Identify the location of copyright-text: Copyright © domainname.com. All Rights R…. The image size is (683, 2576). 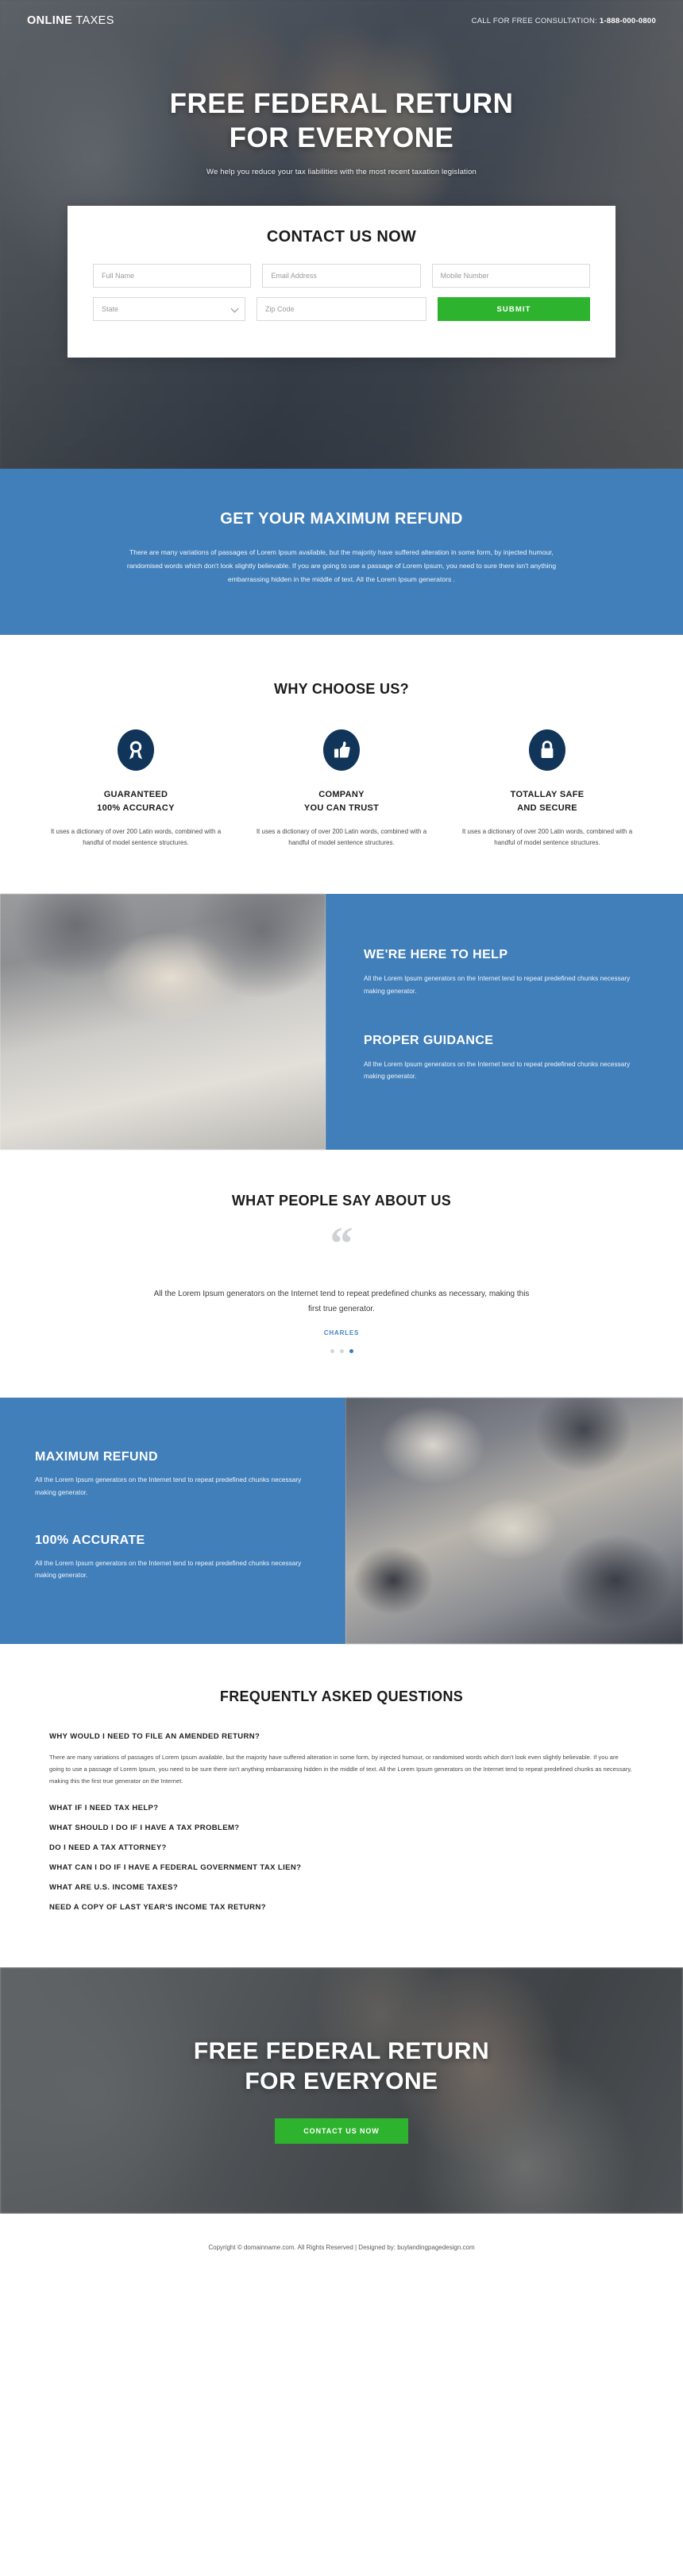
(341, 2247).